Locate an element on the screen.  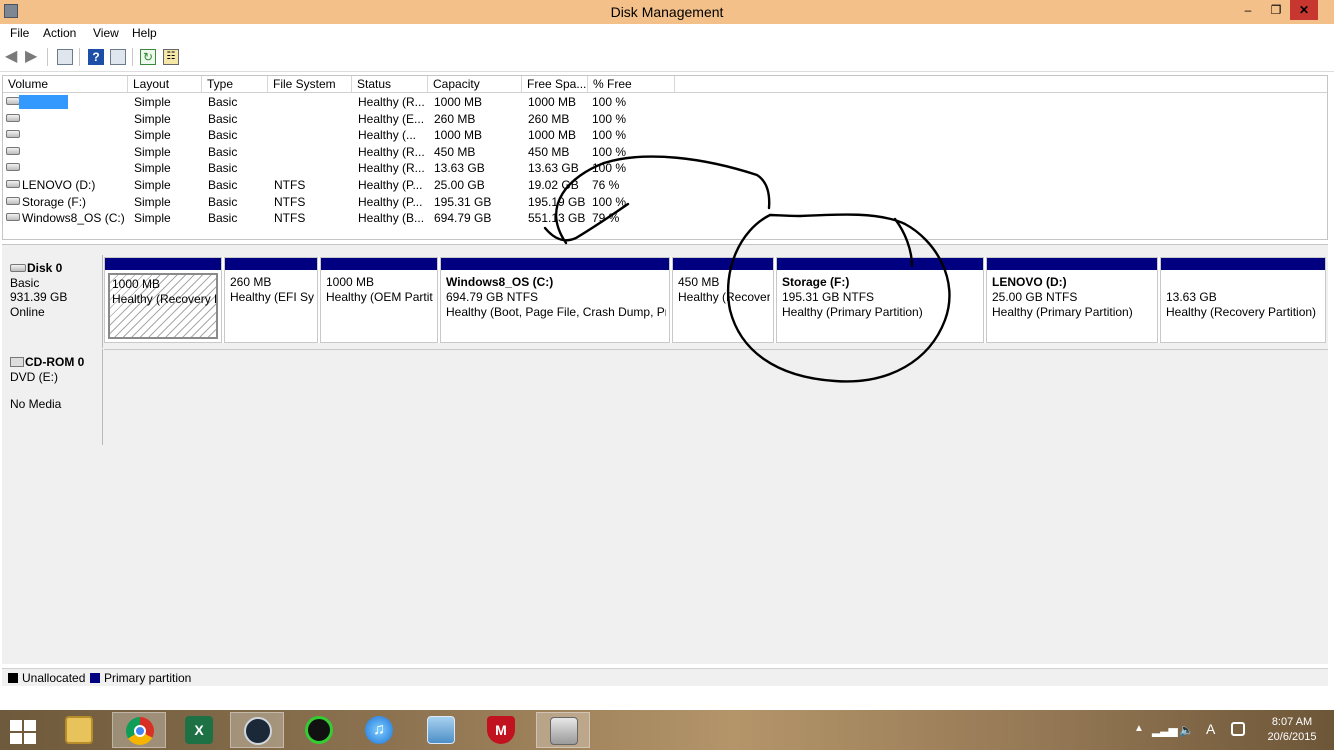
menu-bar: File Action View Help is located at coordinates (667, 34).